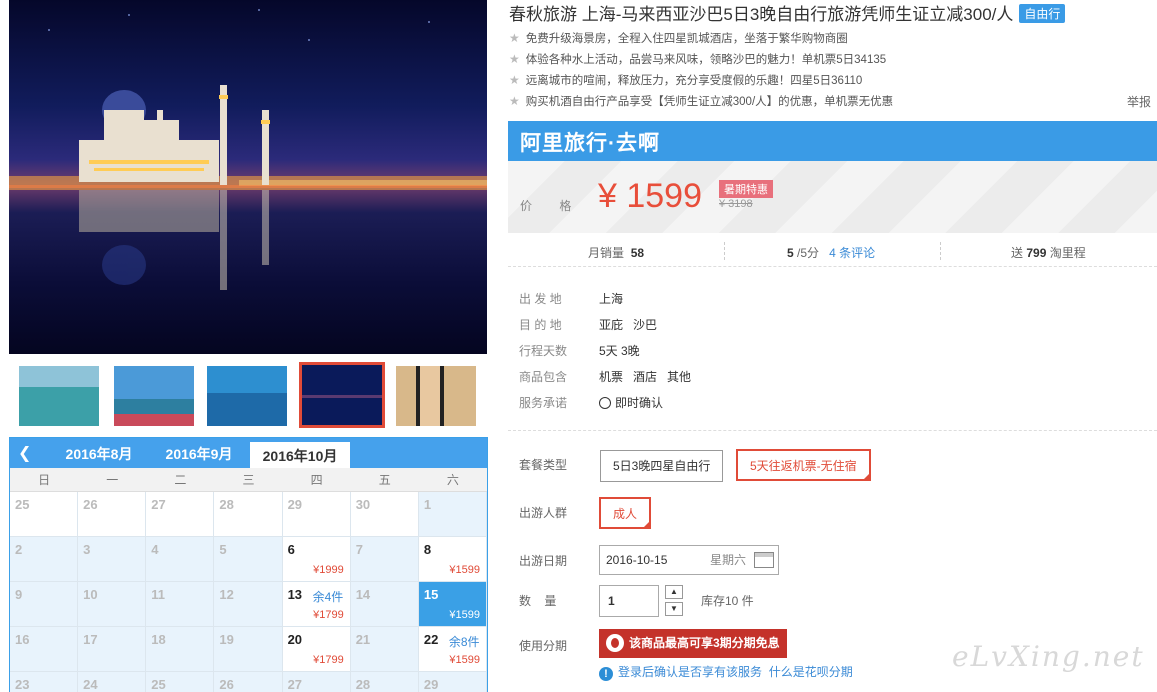  What do you see at coordinates (674, 609) in the screenshot?
I see `quantity-decrease-button: ▼` at bounding box center [674, 609].